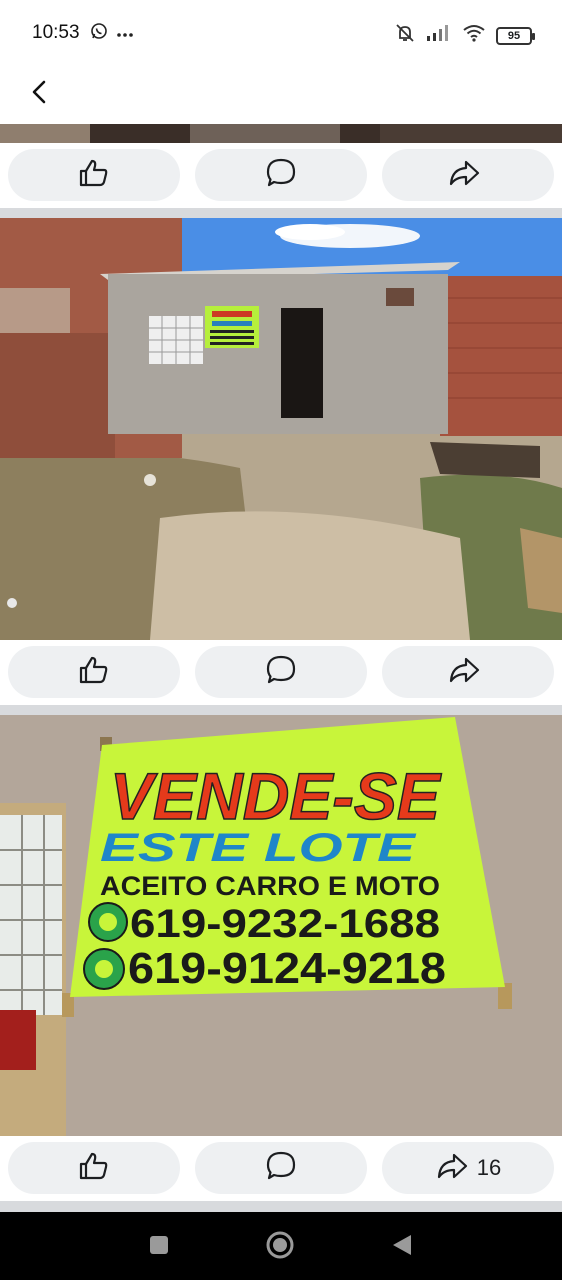 This screenshot has width=562, height=1280. I want to click on back-button, so click(39, 94).